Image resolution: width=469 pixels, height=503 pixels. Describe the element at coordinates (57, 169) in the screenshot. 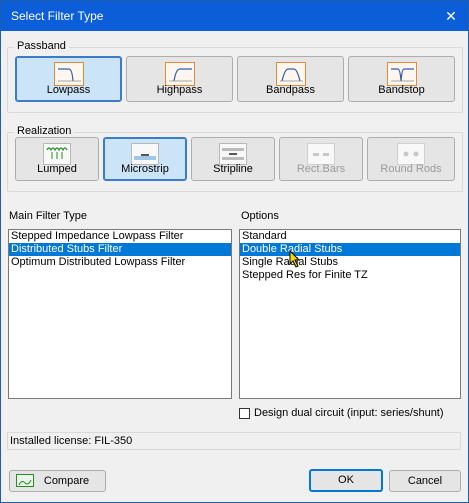

I see `lumped-label: Lumped` at that location.